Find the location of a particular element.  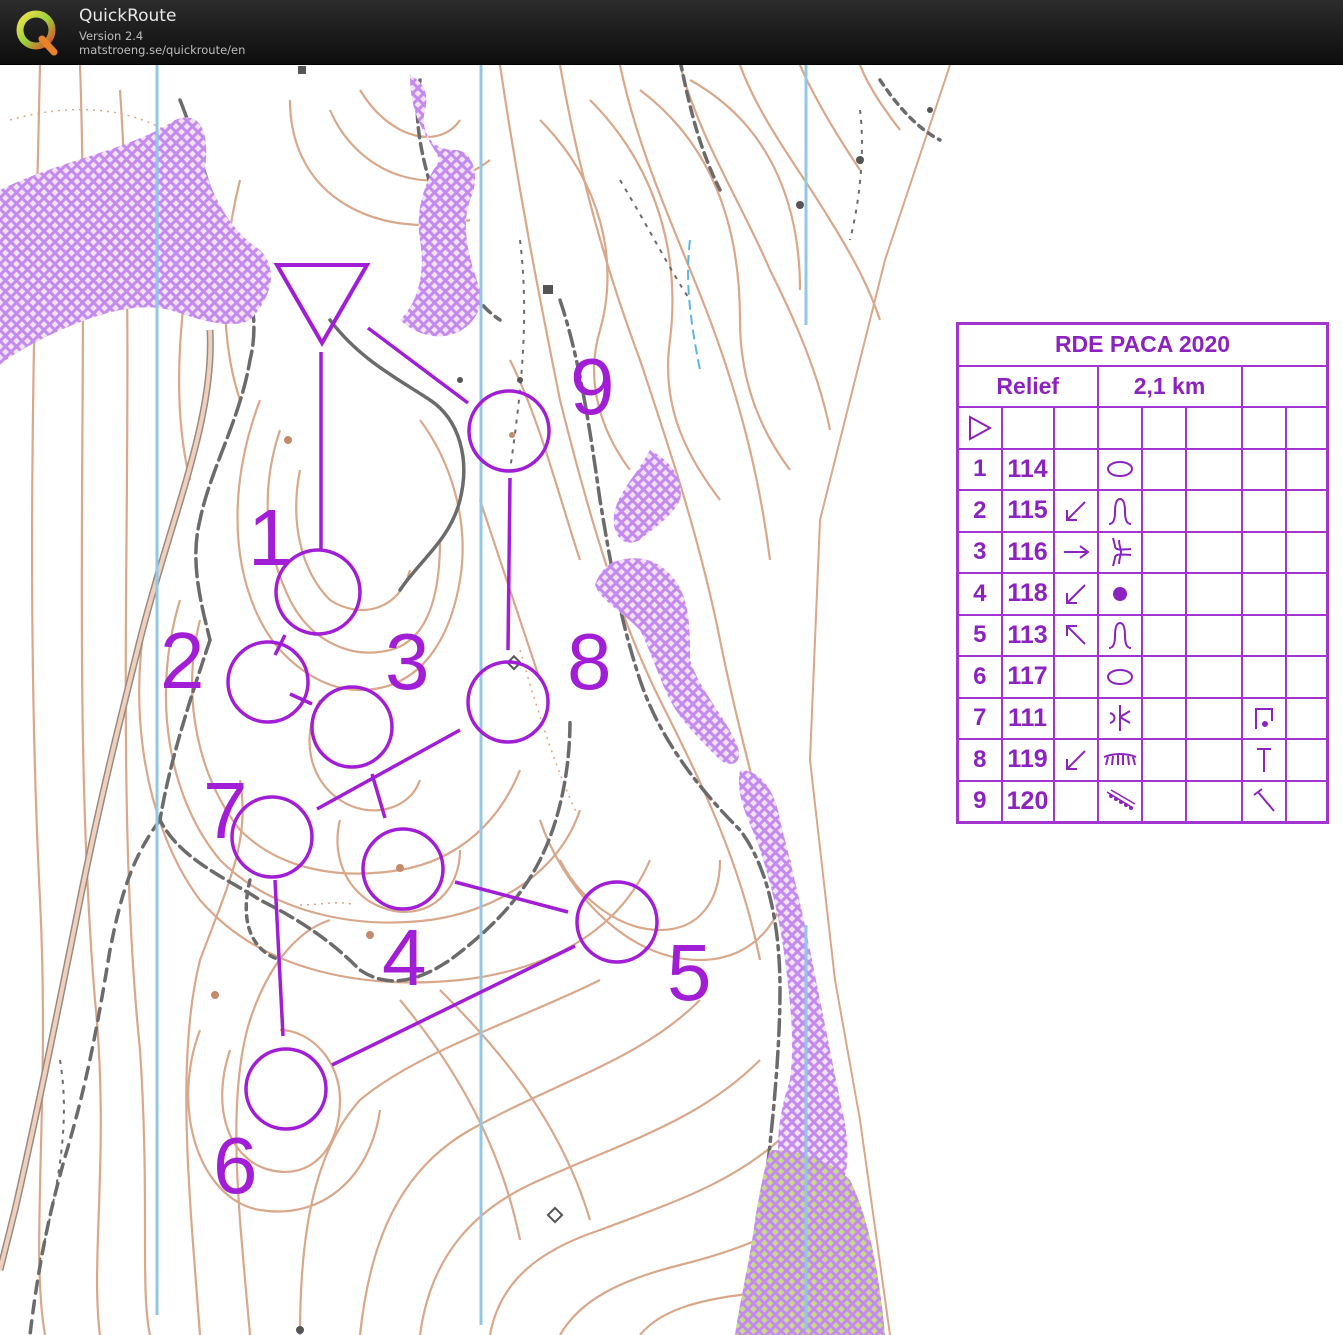

event-row: RDE PACA 2020 is located at coordinates (1142, 344).